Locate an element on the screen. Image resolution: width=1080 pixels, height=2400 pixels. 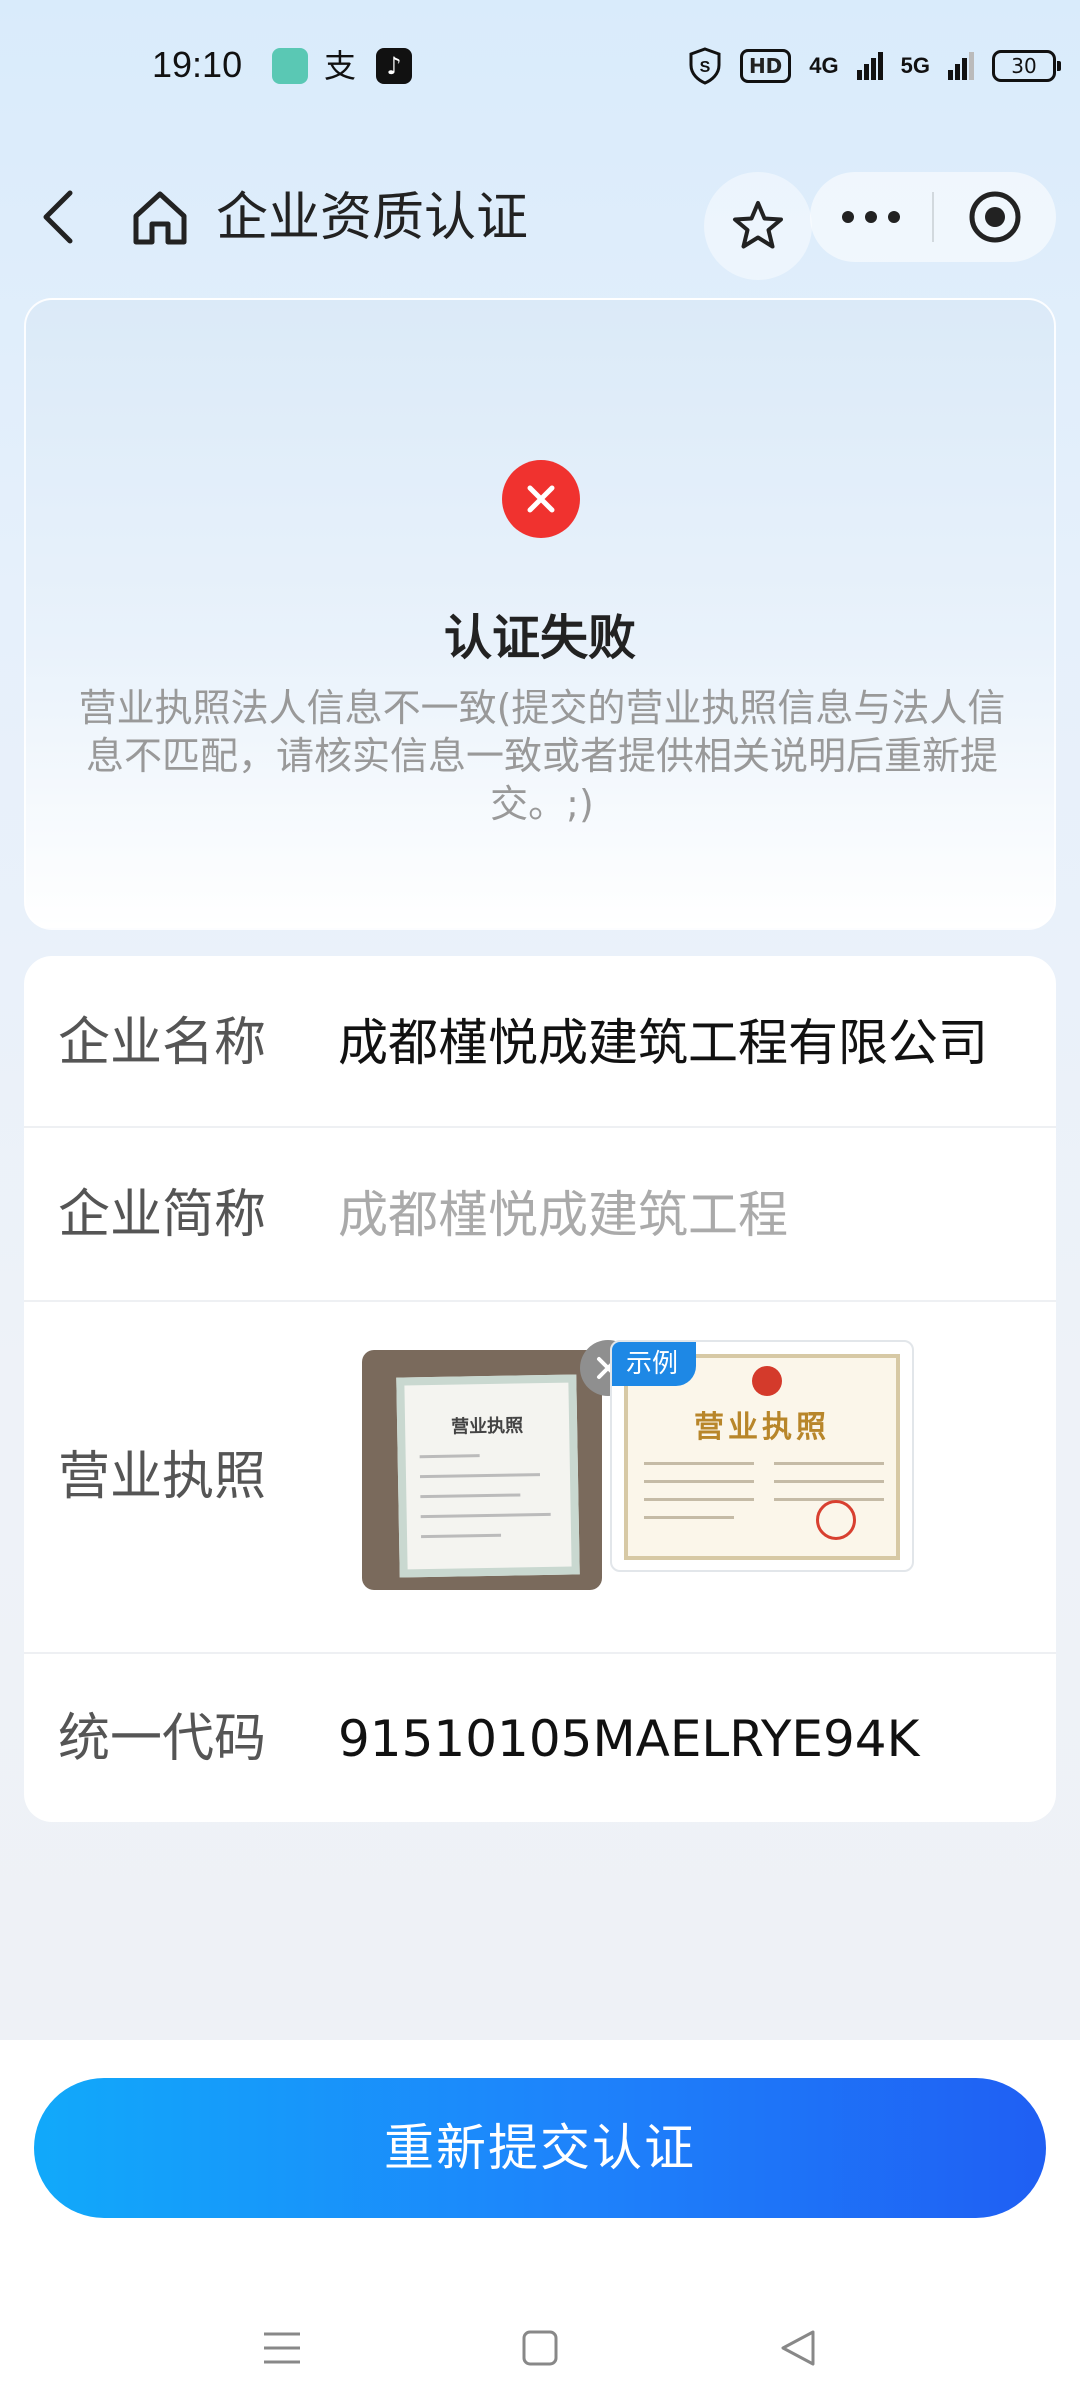
status-indicators: S HD 4G 5G 30 is located at coordinates (874, 66).